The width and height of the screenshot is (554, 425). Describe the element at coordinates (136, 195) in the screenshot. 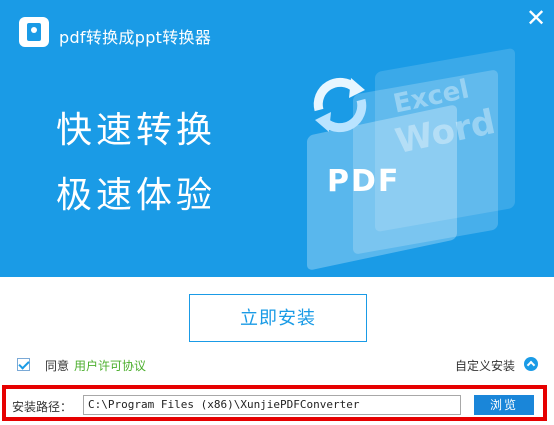

I see `slogan-line2: 极速体验` at that location.